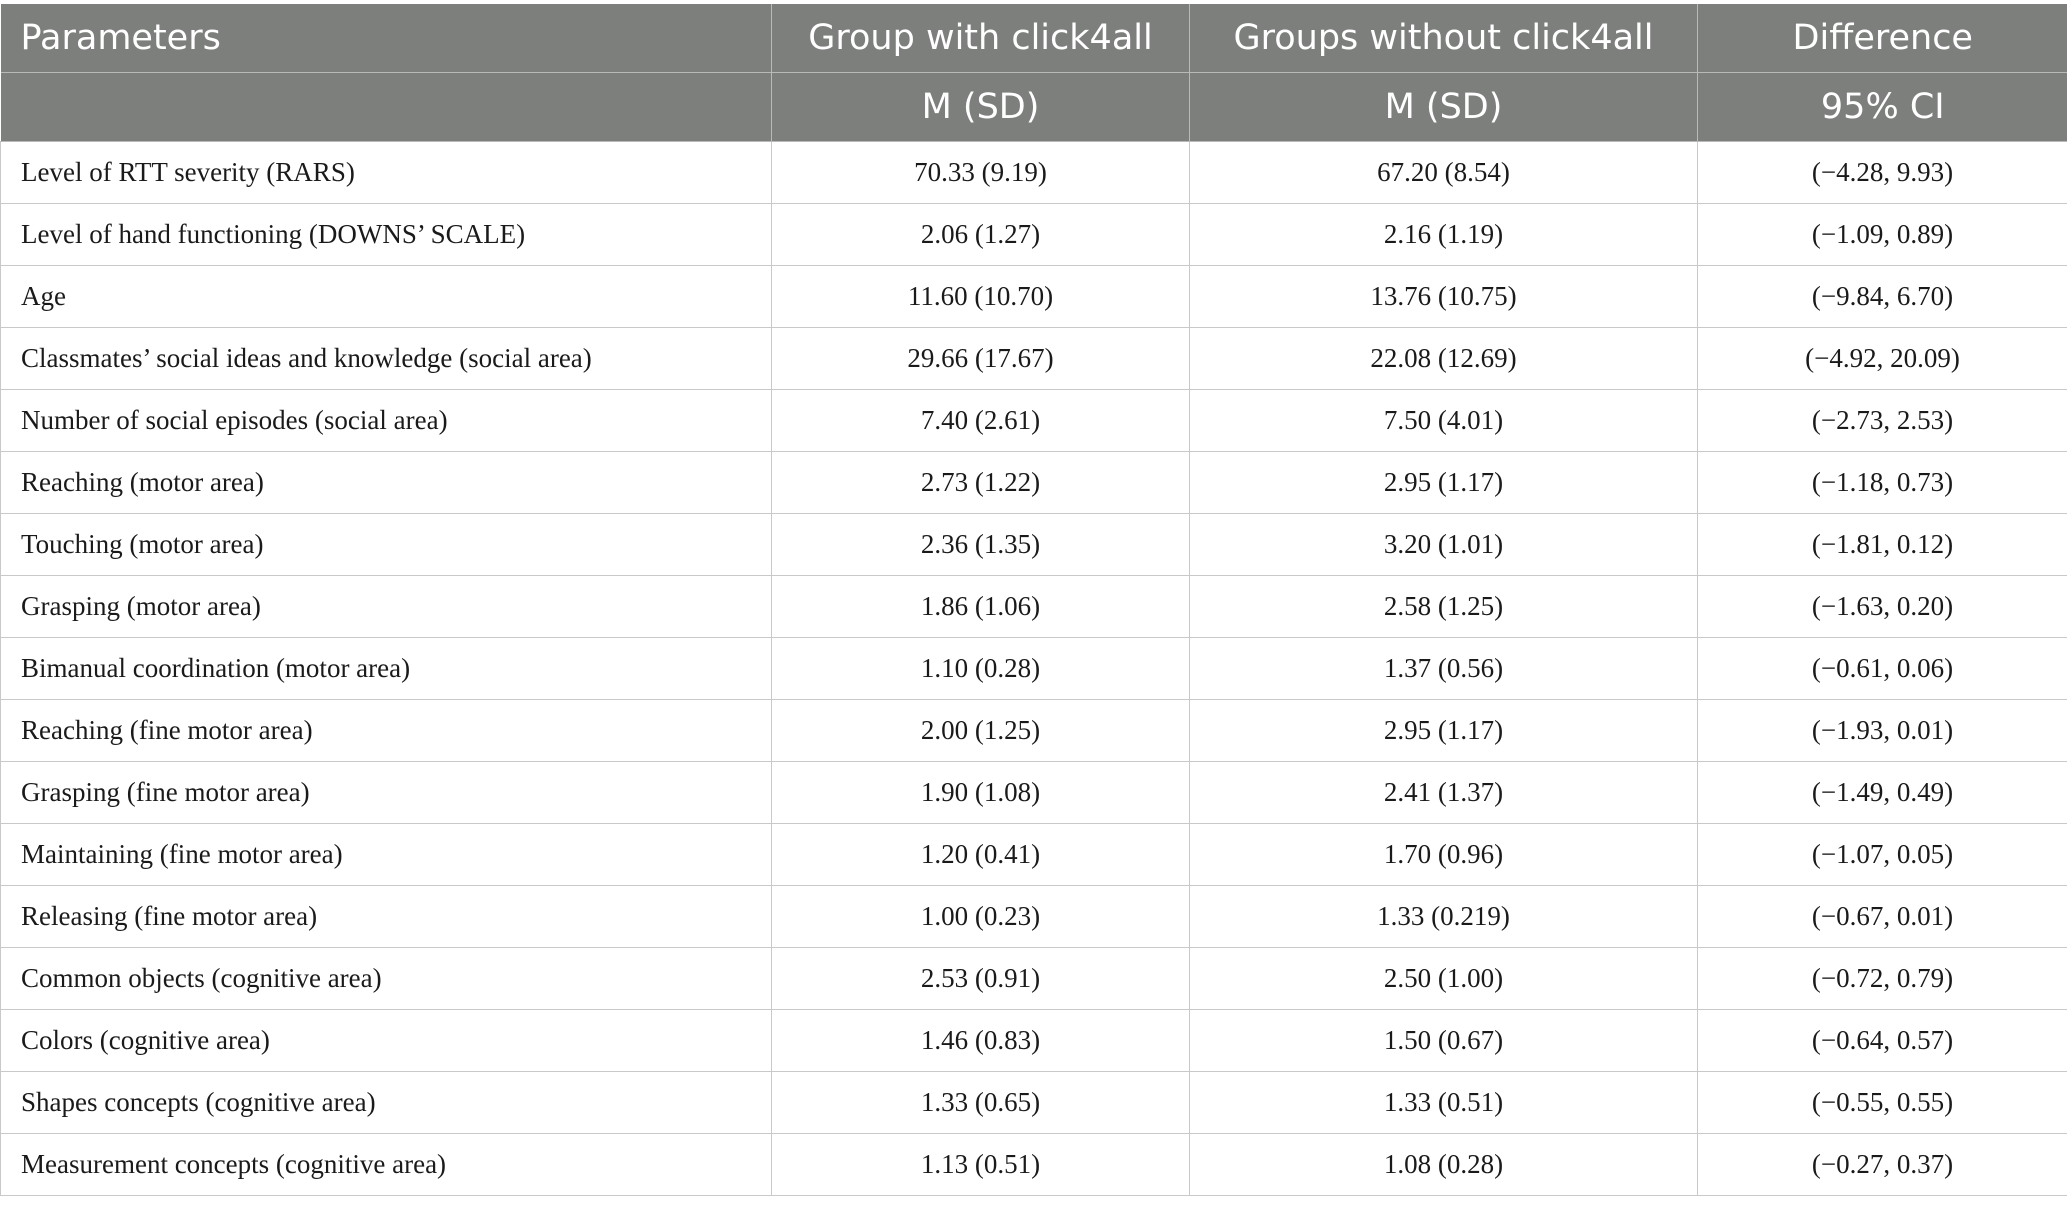 This screenshot has width=2067, height=1214. I want to click on cell-difference-ci: (−9.84, 6.70), so click(1882, 296).